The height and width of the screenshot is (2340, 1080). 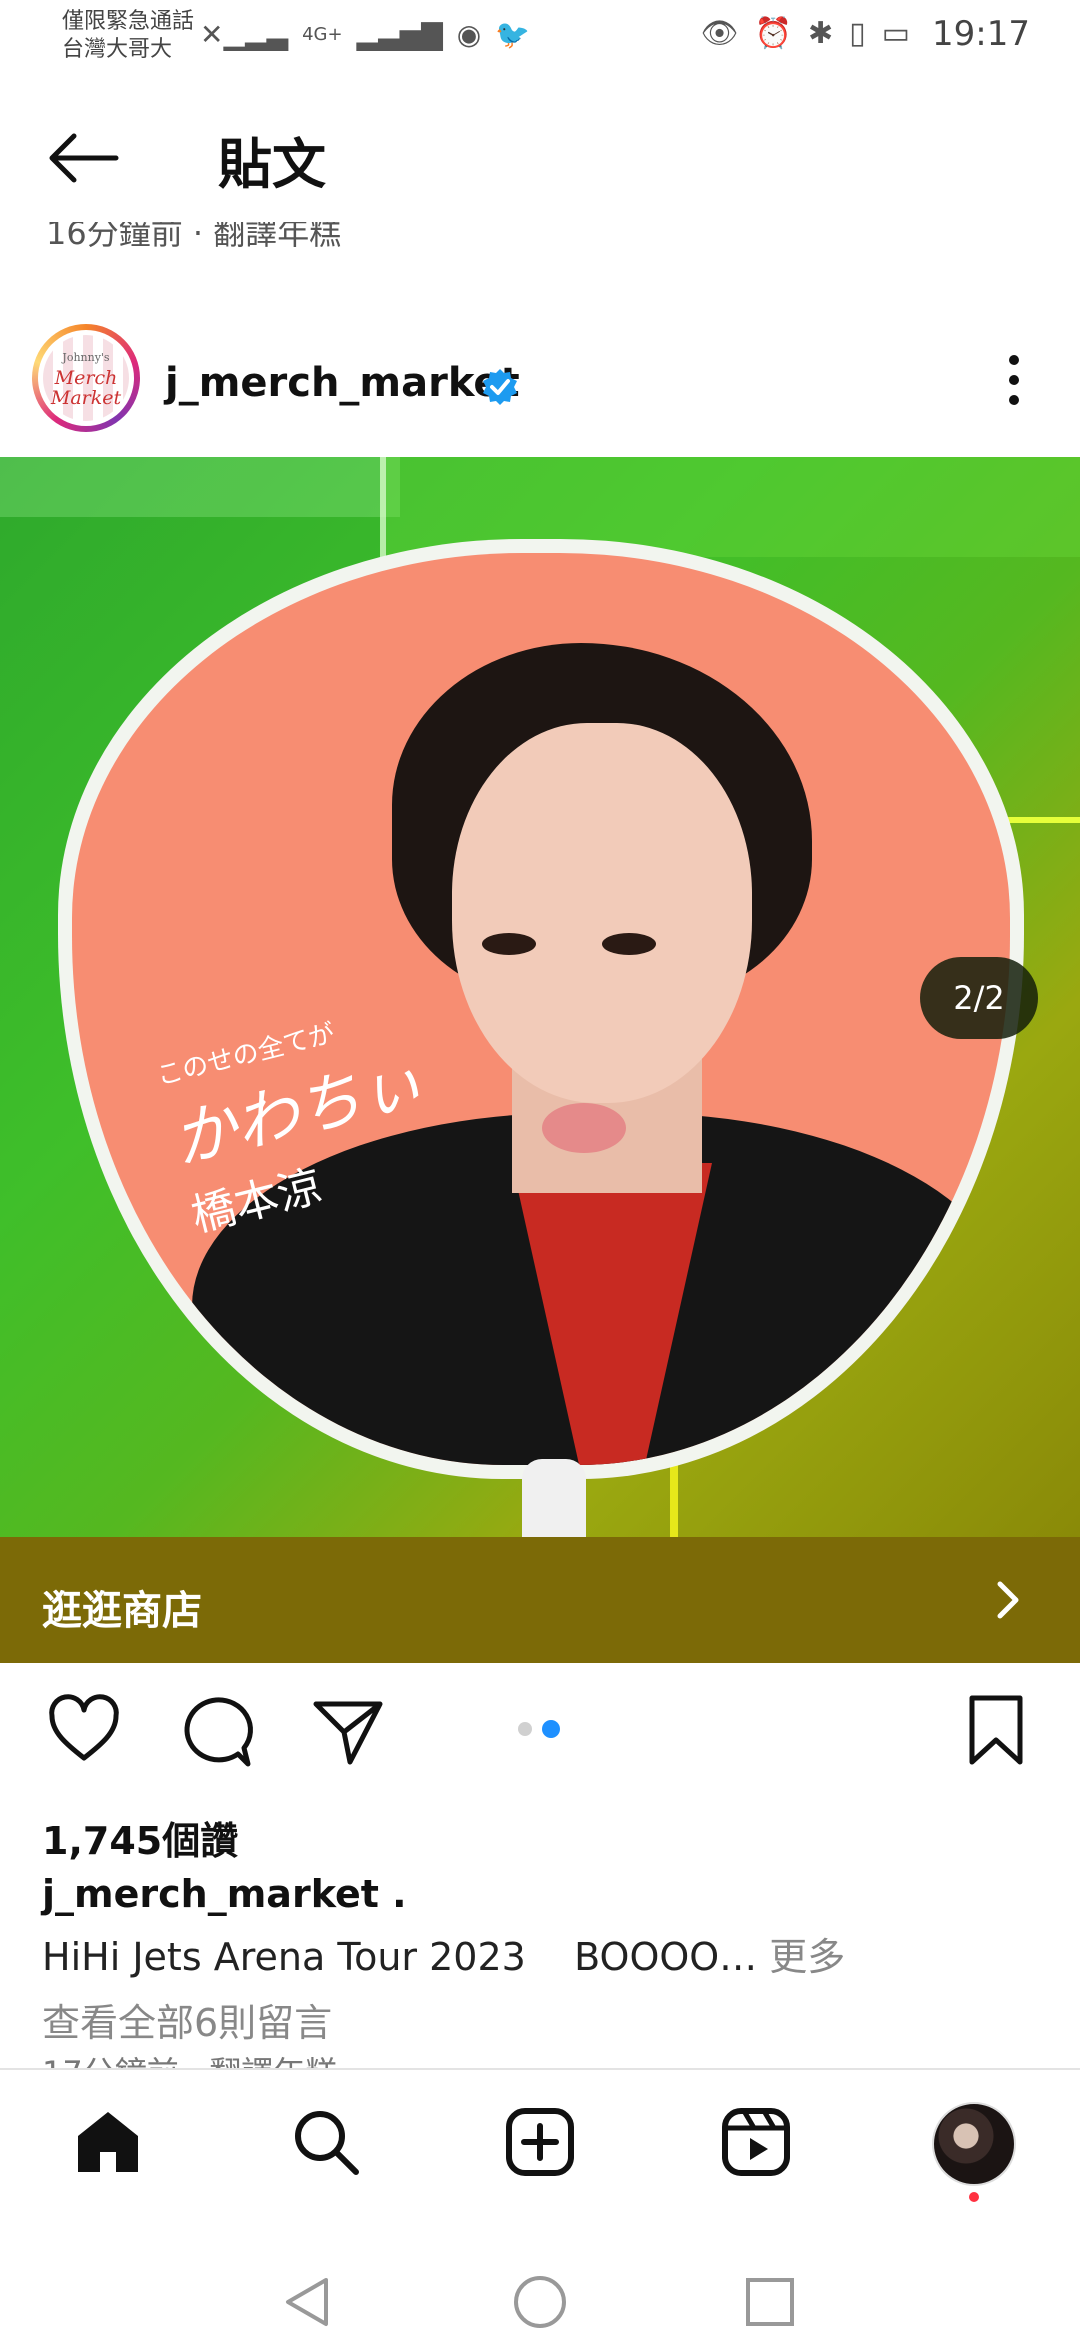 I want to click on spotify-icon: ◉, so click(x=469, y=34).